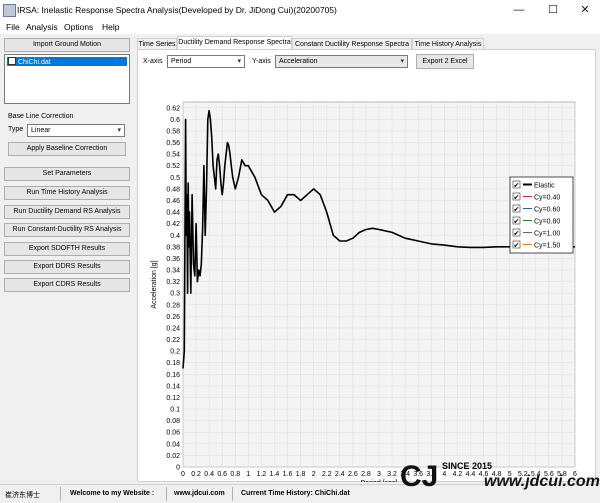  Describe the element at coordinates (547, 246) in the screenshot. I see `legend-label: Cy=1.50` at that location.